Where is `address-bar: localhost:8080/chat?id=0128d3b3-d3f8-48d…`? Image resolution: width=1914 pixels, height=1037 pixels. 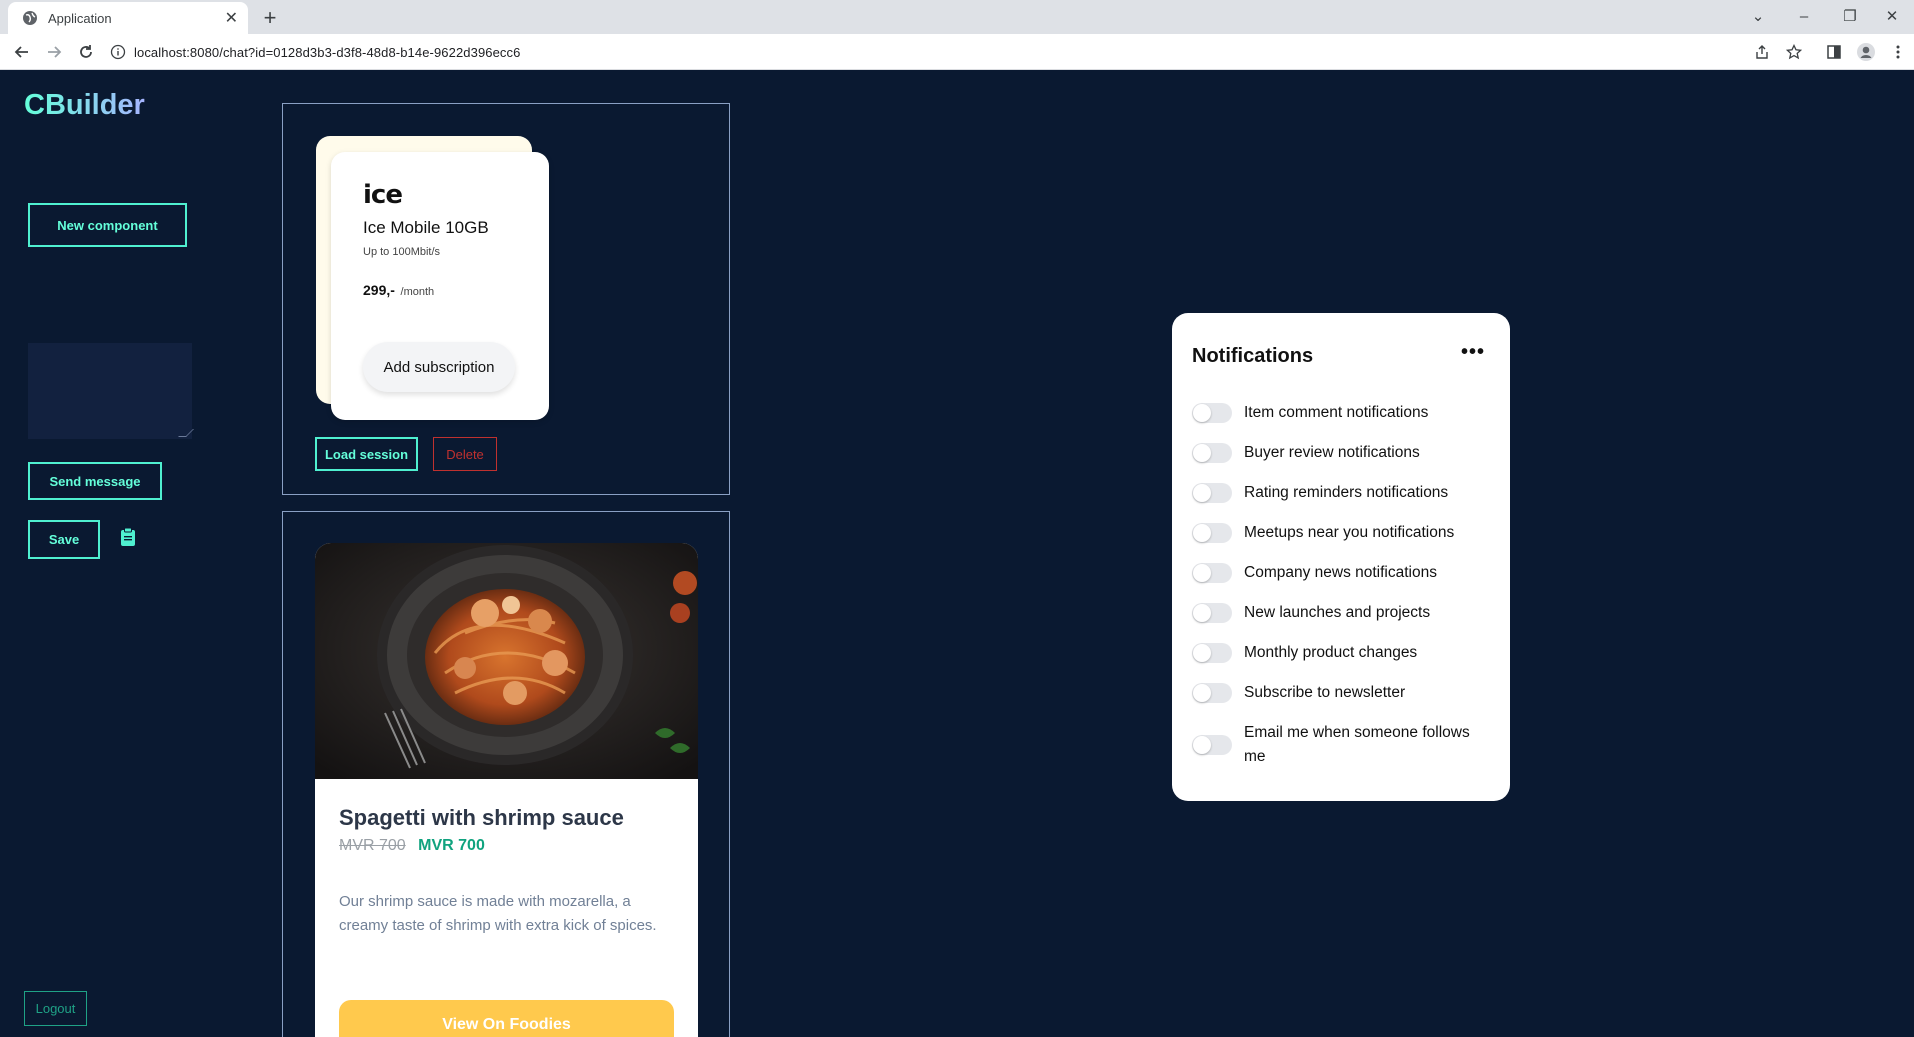
address-bar: localhost:8080/chat?id=0128d3b3-d3f8-48d… is located at coordinates (940, 52).